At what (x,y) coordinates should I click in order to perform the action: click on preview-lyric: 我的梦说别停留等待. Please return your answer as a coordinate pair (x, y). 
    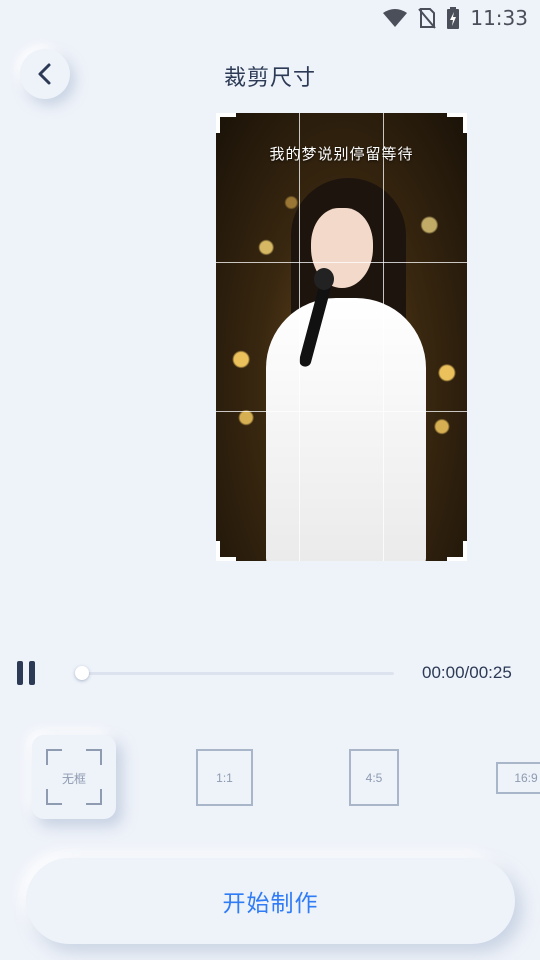
    Looking at the image, I should click on (341, 154).